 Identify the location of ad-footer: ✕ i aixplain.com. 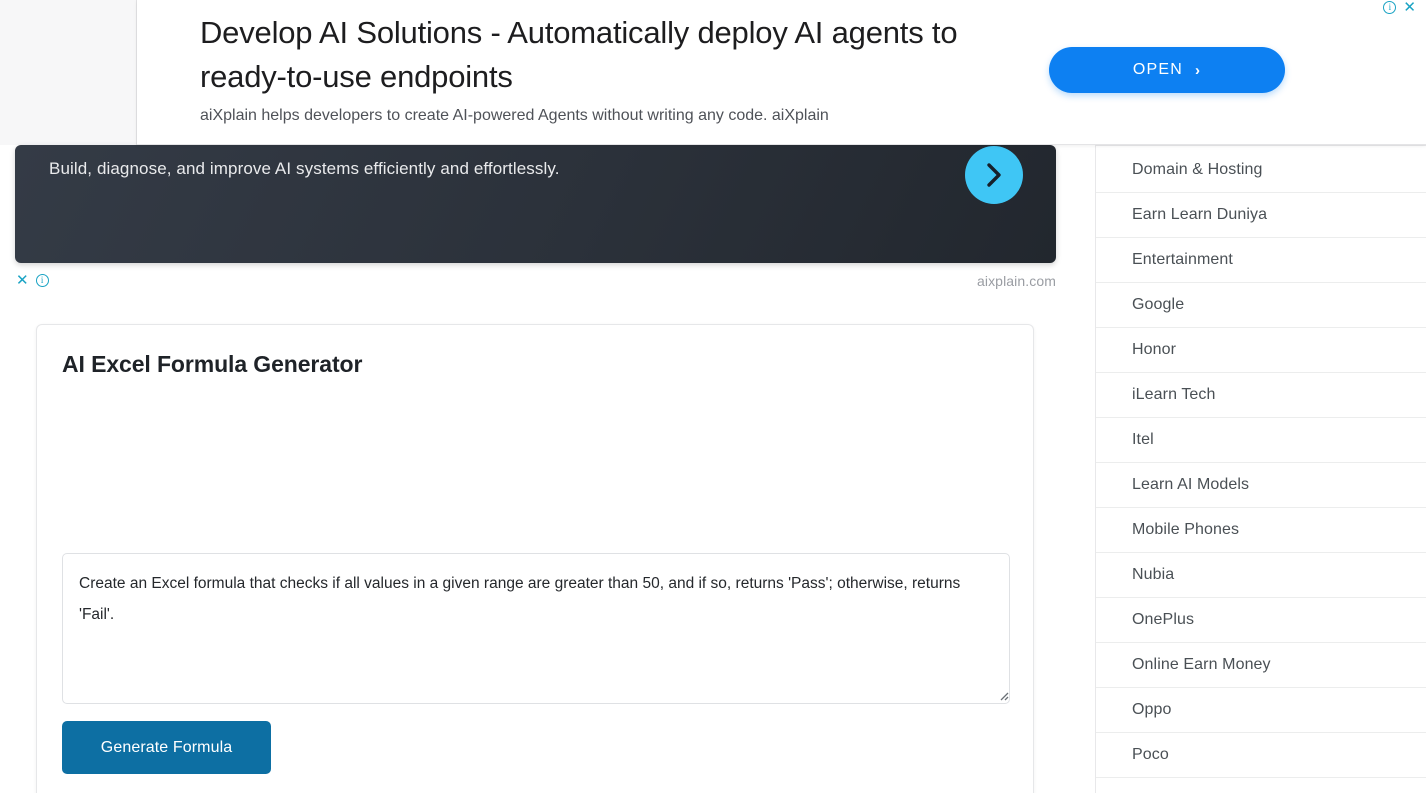
(528, 288).